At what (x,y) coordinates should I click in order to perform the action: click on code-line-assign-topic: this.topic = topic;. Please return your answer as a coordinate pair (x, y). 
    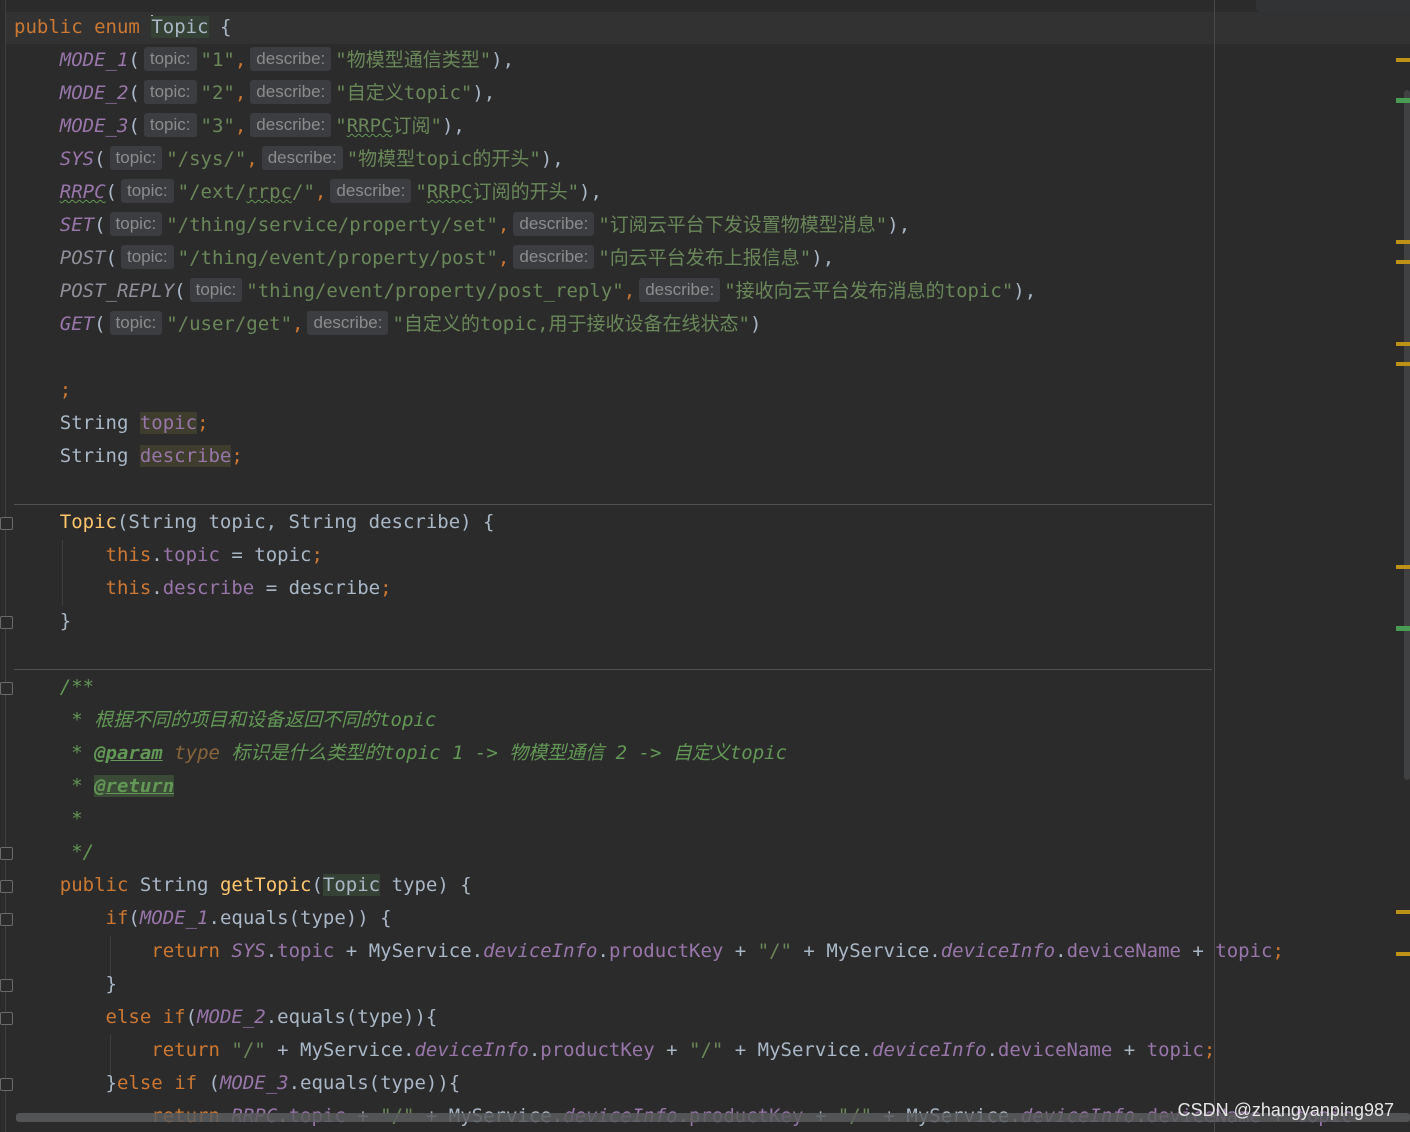
    Looking at the image, I should click on (168, 555).